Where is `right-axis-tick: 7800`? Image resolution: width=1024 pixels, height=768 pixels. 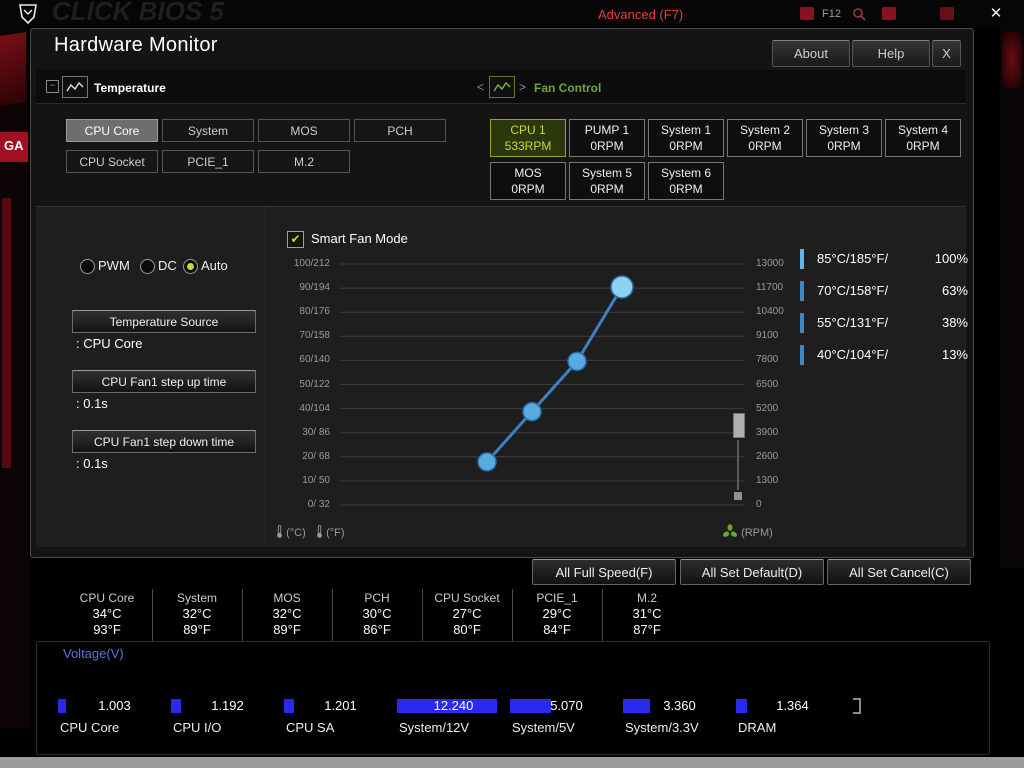 right-axis-tick: 7800 is located at coordinates (767, 360).